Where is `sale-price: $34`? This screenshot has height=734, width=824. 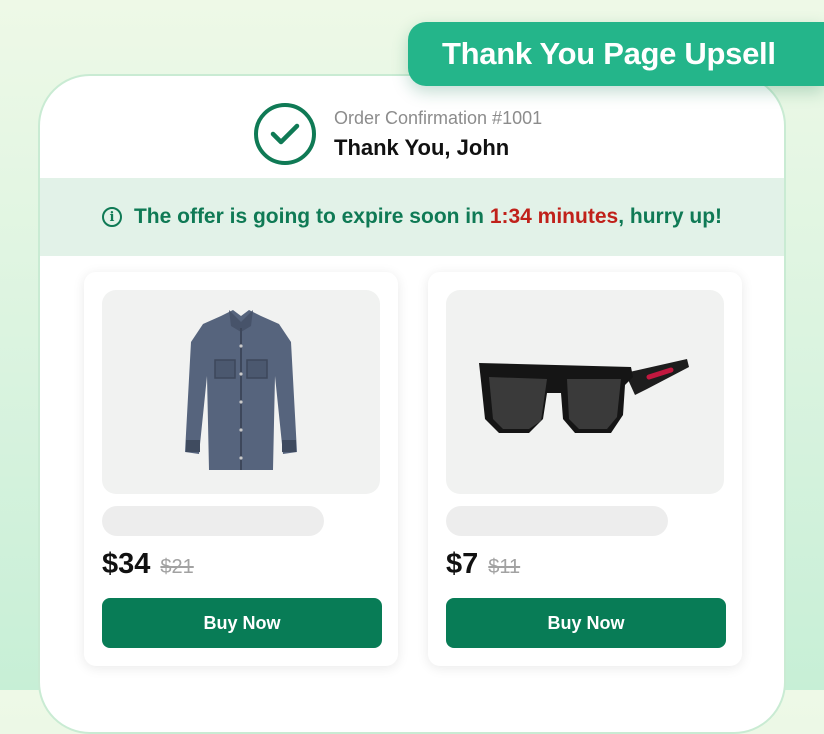 sale-price: $34 is located at coordinates (126, 564).